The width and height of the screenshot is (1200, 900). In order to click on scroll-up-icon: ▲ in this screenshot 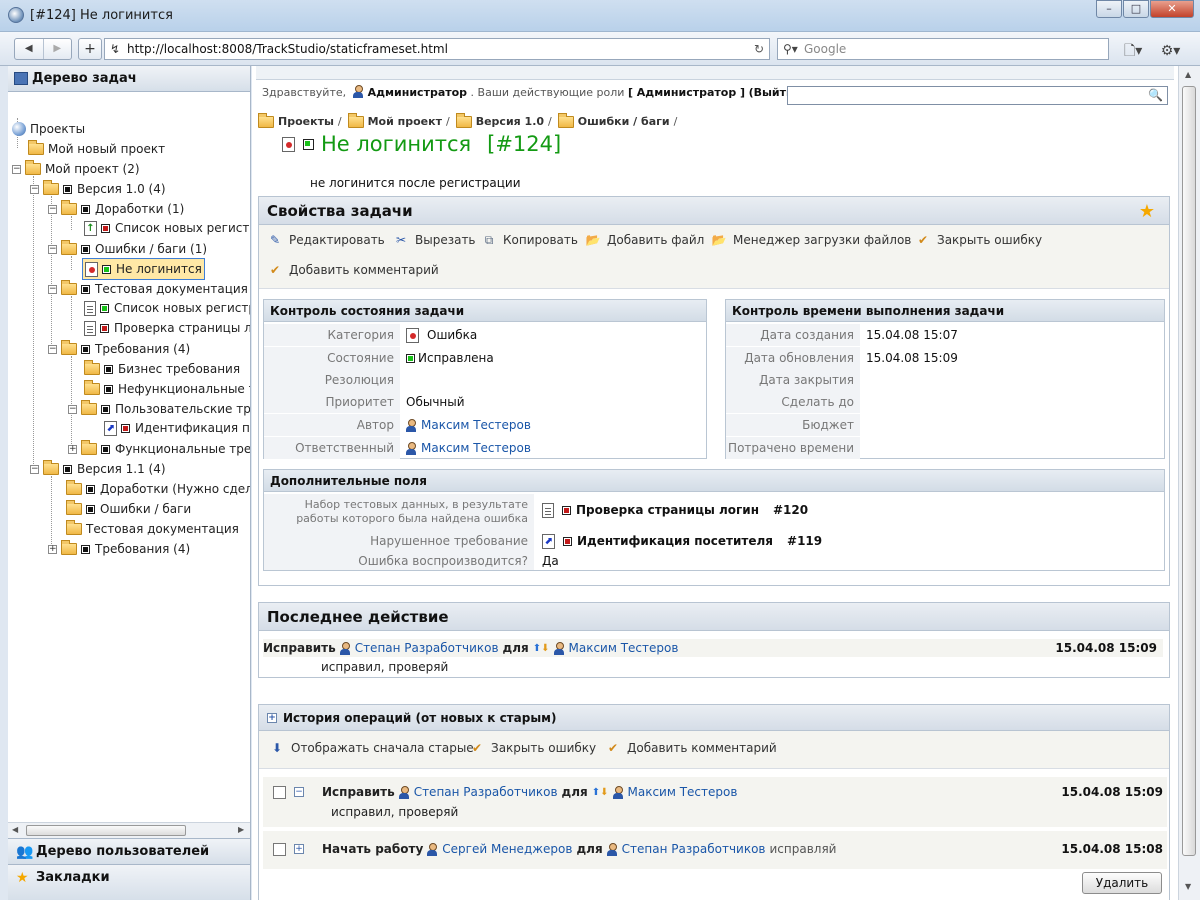, I will do `click(1188, 74)`.